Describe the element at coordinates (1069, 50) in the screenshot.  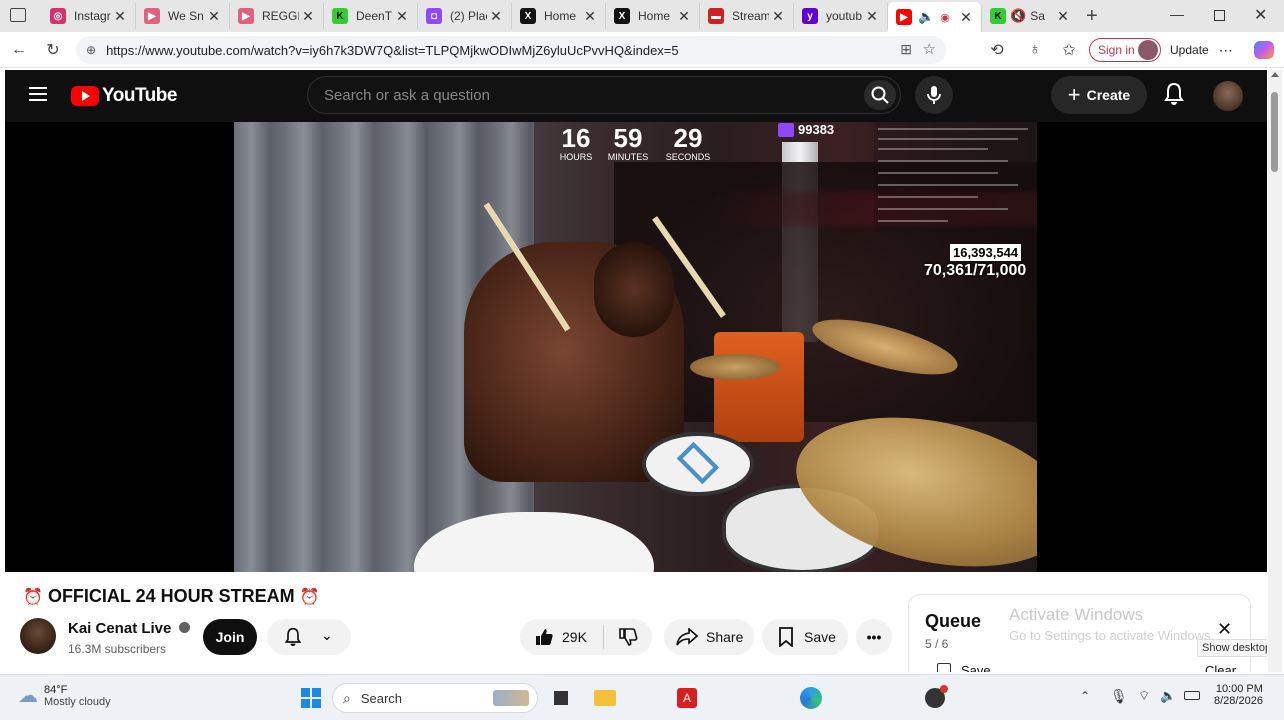
I see `favorites-icon: ✩` at that location.